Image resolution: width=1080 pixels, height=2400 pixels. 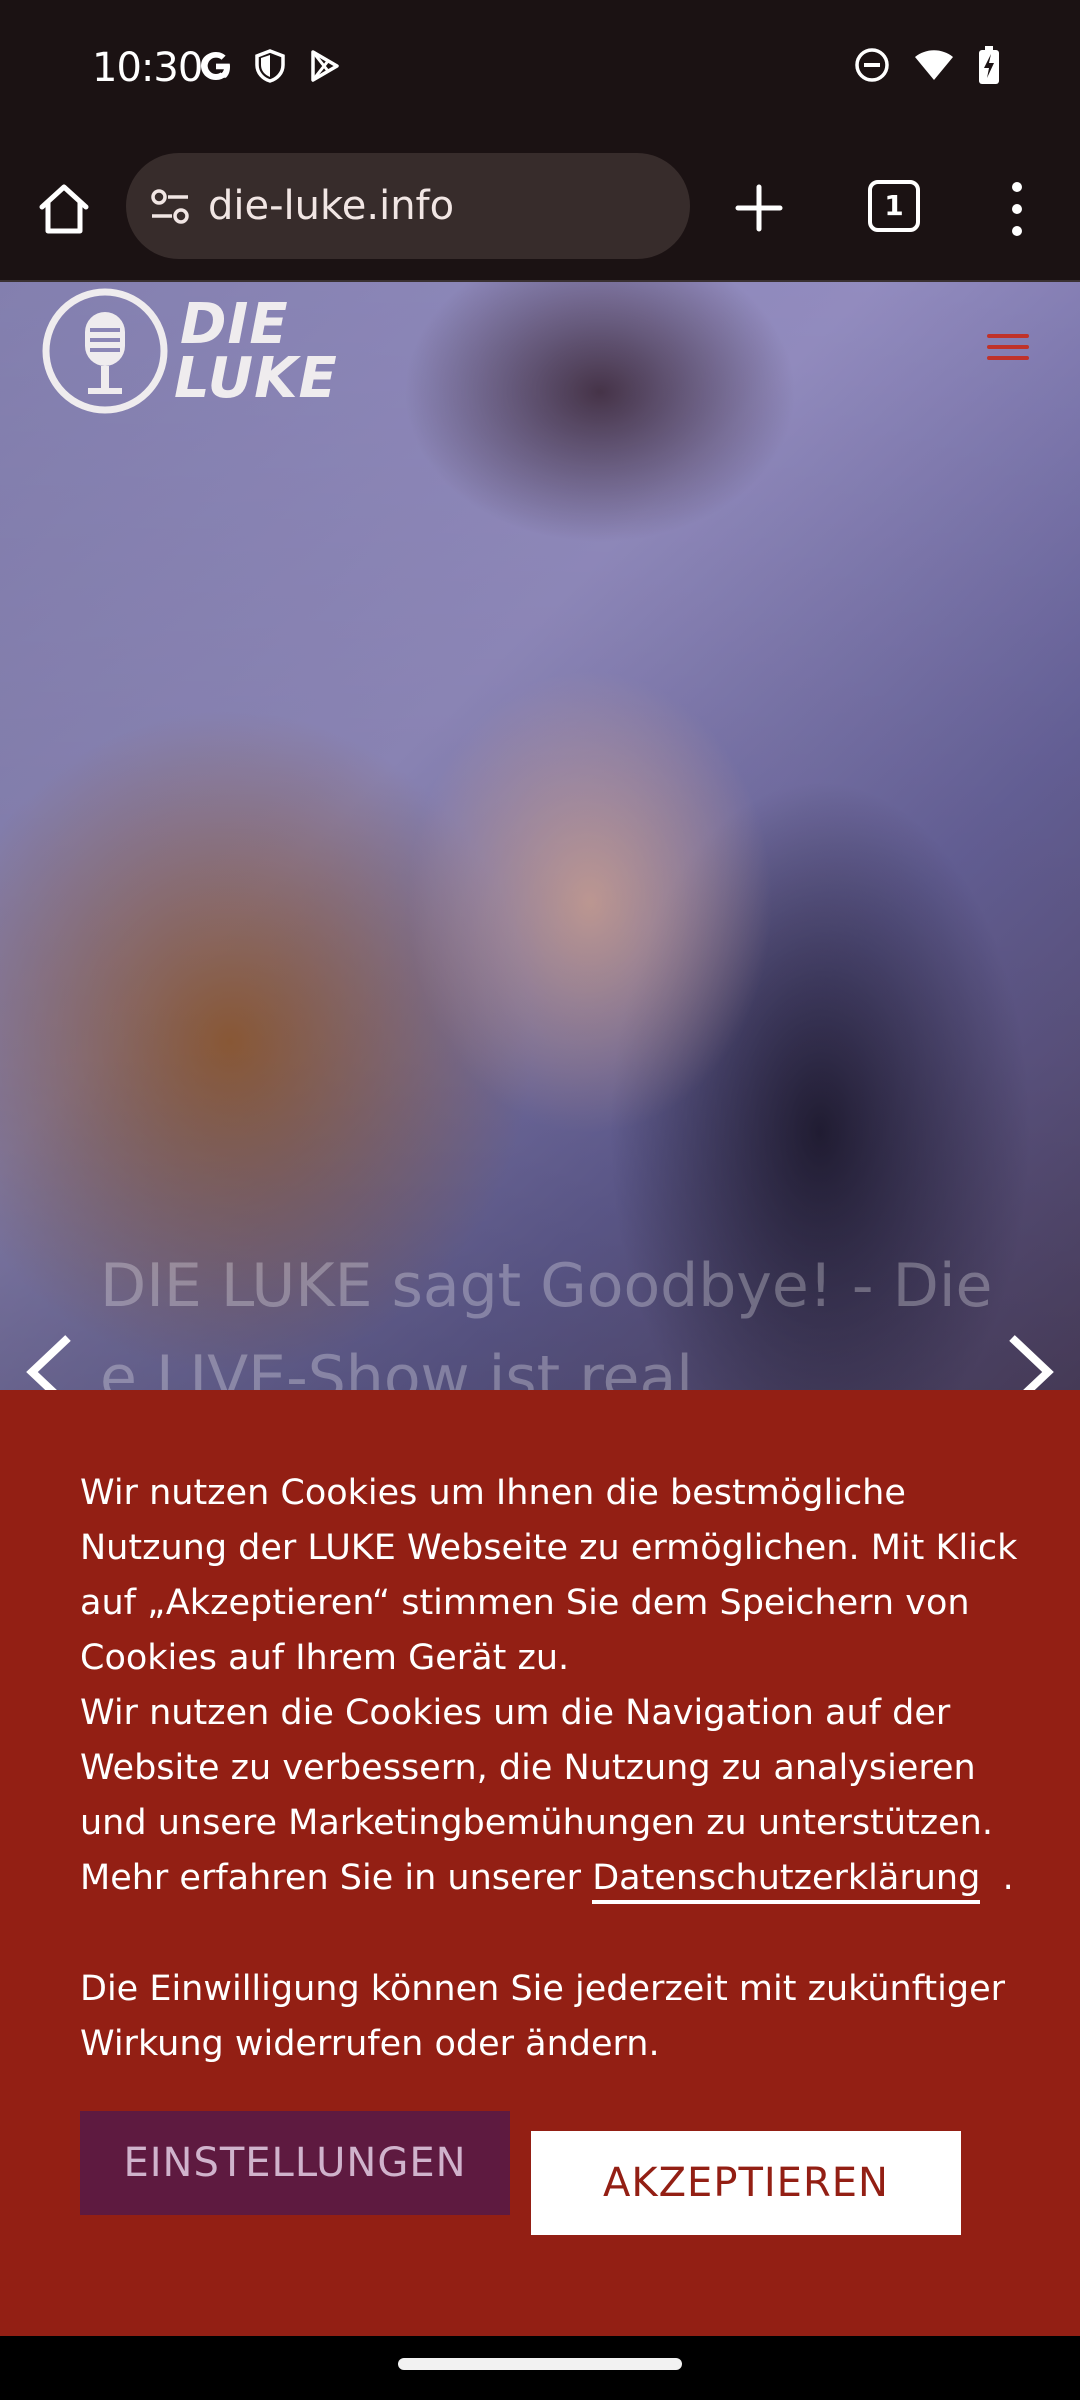 I want to click on url-text: die-luke.info, so click(x=331, y=206).